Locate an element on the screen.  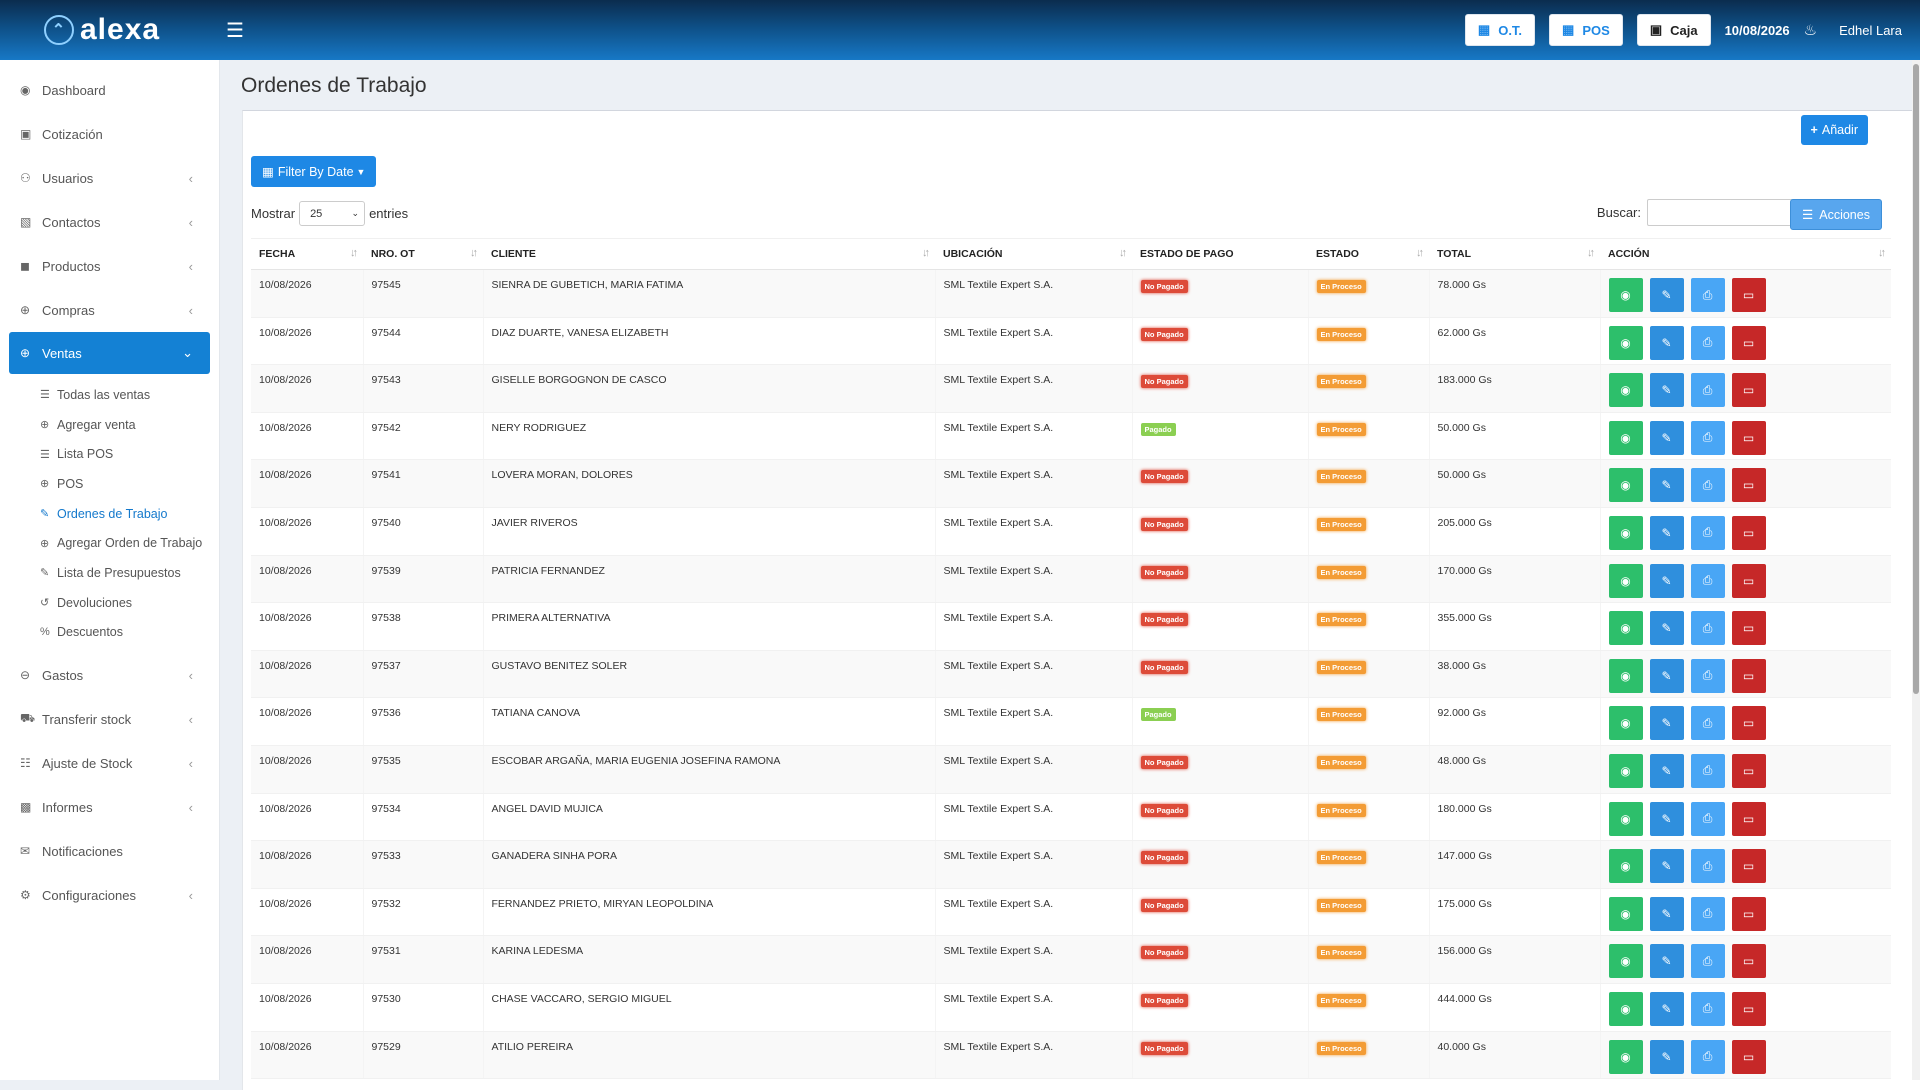
sidebar-item-ventas: ⊕ Ventas ⌄ is located at coordinates (109, 353).